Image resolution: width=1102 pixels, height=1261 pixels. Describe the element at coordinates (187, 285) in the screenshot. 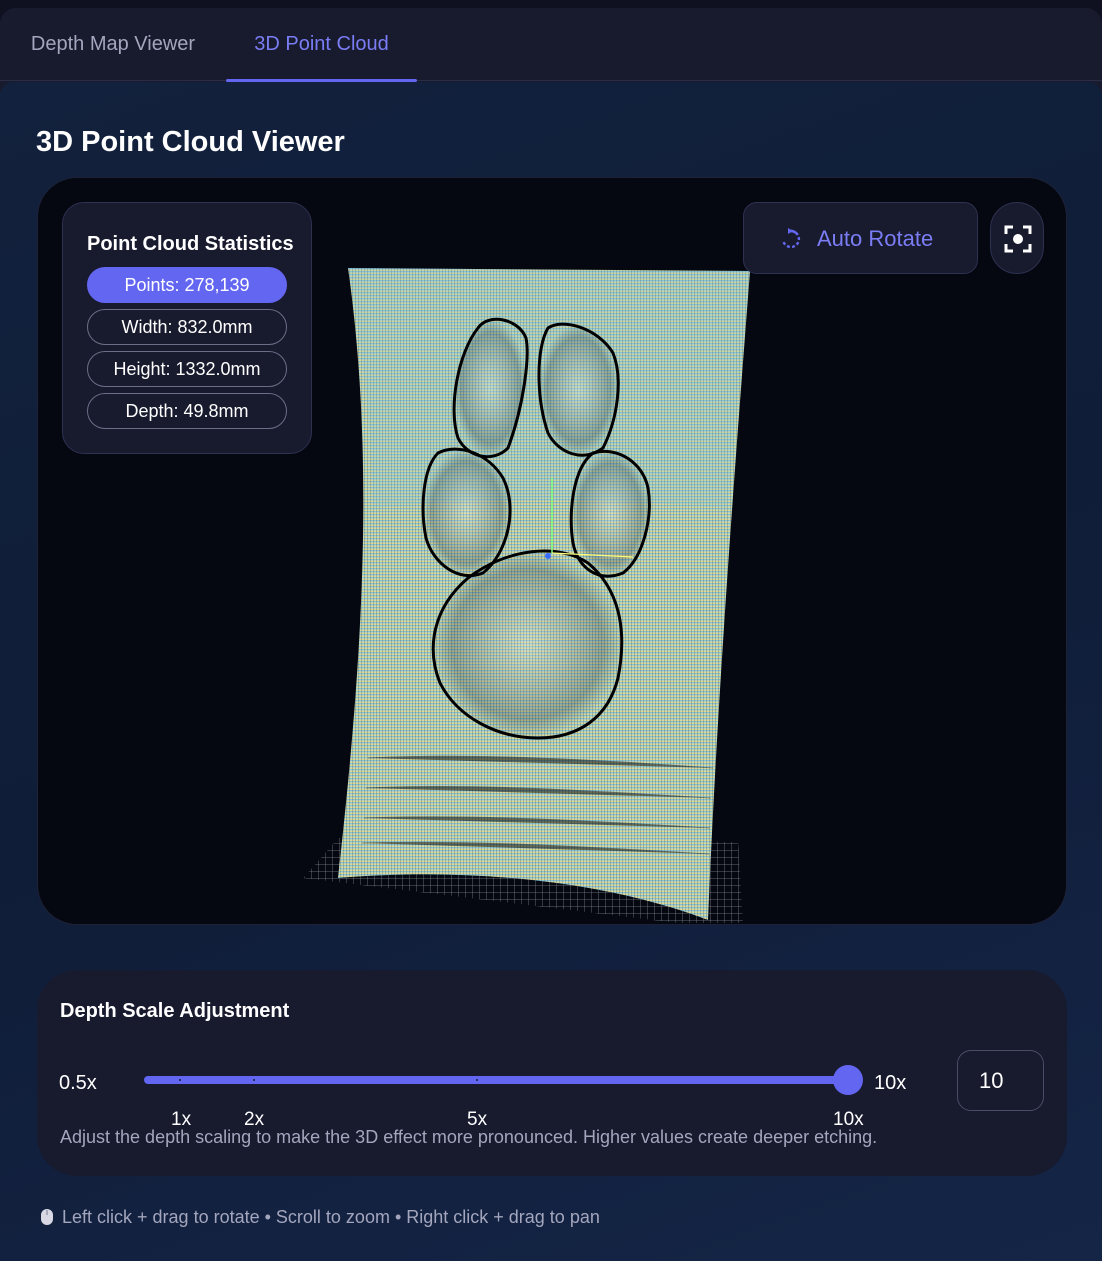

I see `points-stat: Points: 278,139` at that location.